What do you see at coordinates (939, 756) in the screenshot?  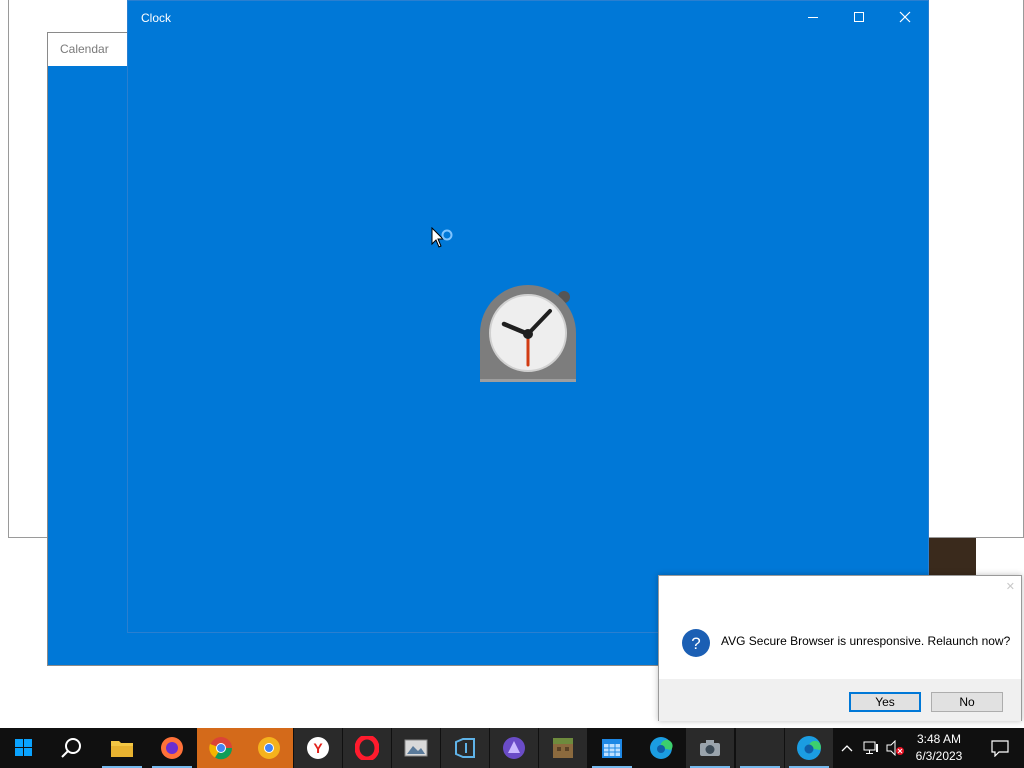 I see `taskbar-date: 6/3/2023` at bounding box center [939, 756].